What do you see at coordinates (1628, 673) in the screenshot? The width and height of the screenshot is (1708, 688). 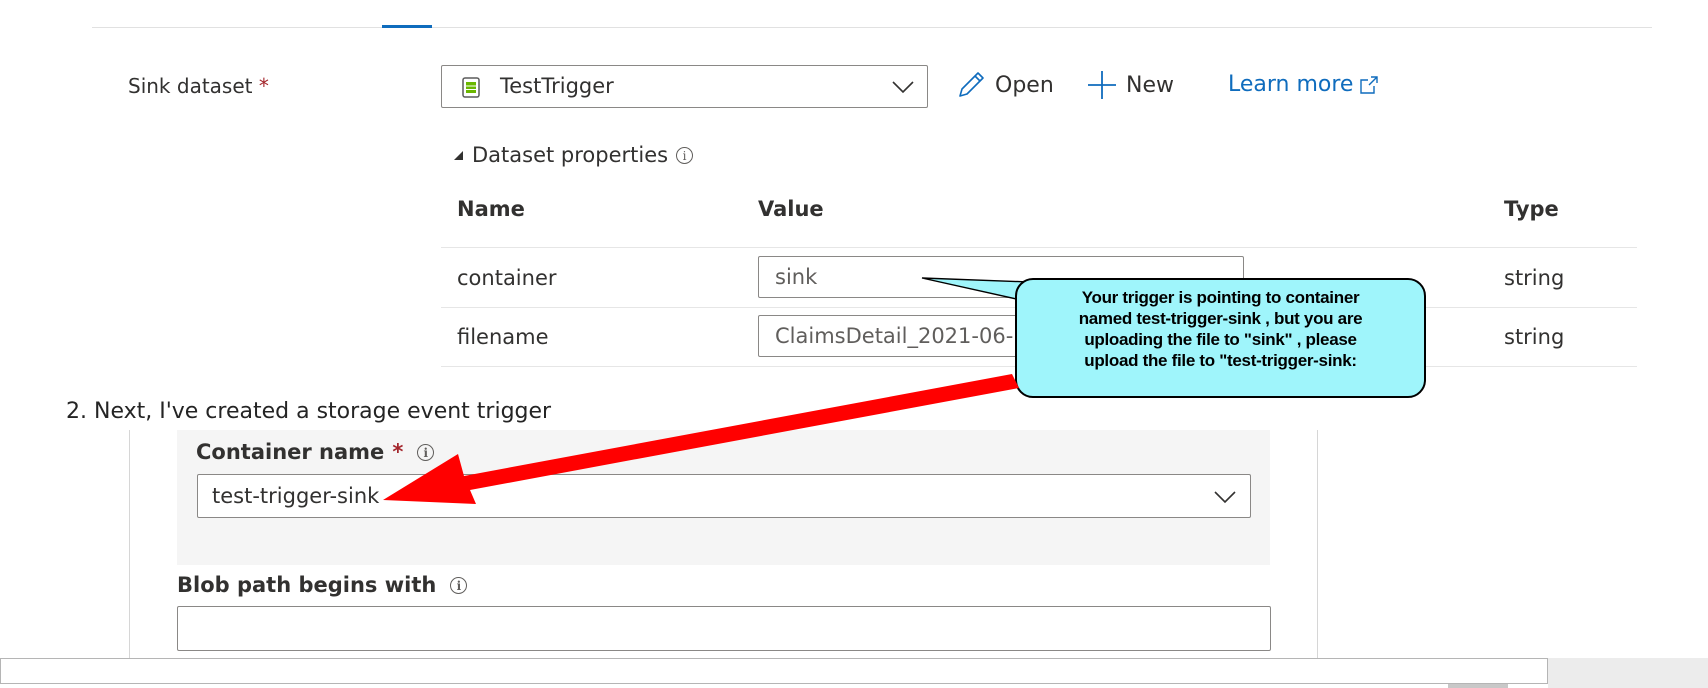 I see `scrollbar-corner` at bounding box center [1628, 673].